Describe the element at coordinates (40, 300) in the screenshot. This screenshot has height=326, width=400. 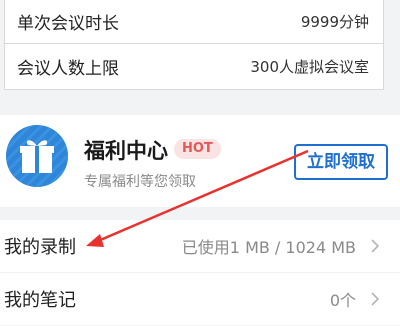
I see `my-notes-label: 我的笔记` at that location.